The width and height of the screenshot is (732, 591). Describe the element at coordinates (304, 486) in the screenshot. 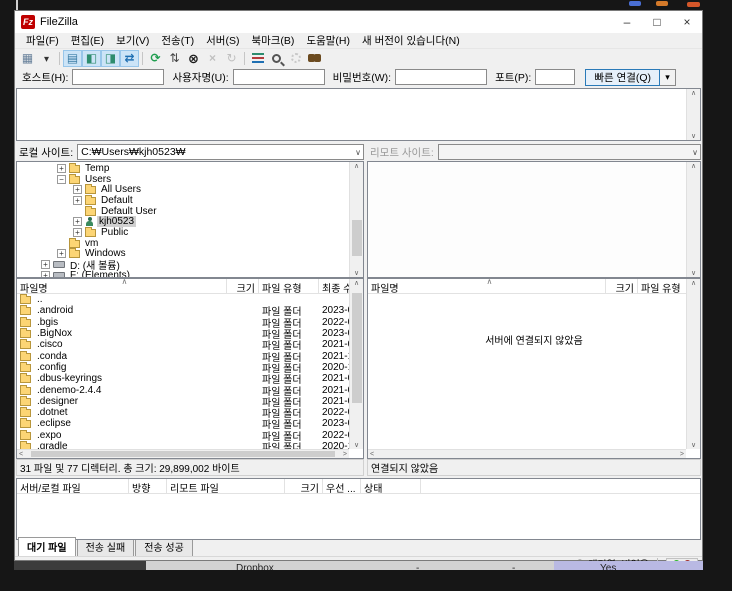

I see `column-header-3: 크기` at that location.